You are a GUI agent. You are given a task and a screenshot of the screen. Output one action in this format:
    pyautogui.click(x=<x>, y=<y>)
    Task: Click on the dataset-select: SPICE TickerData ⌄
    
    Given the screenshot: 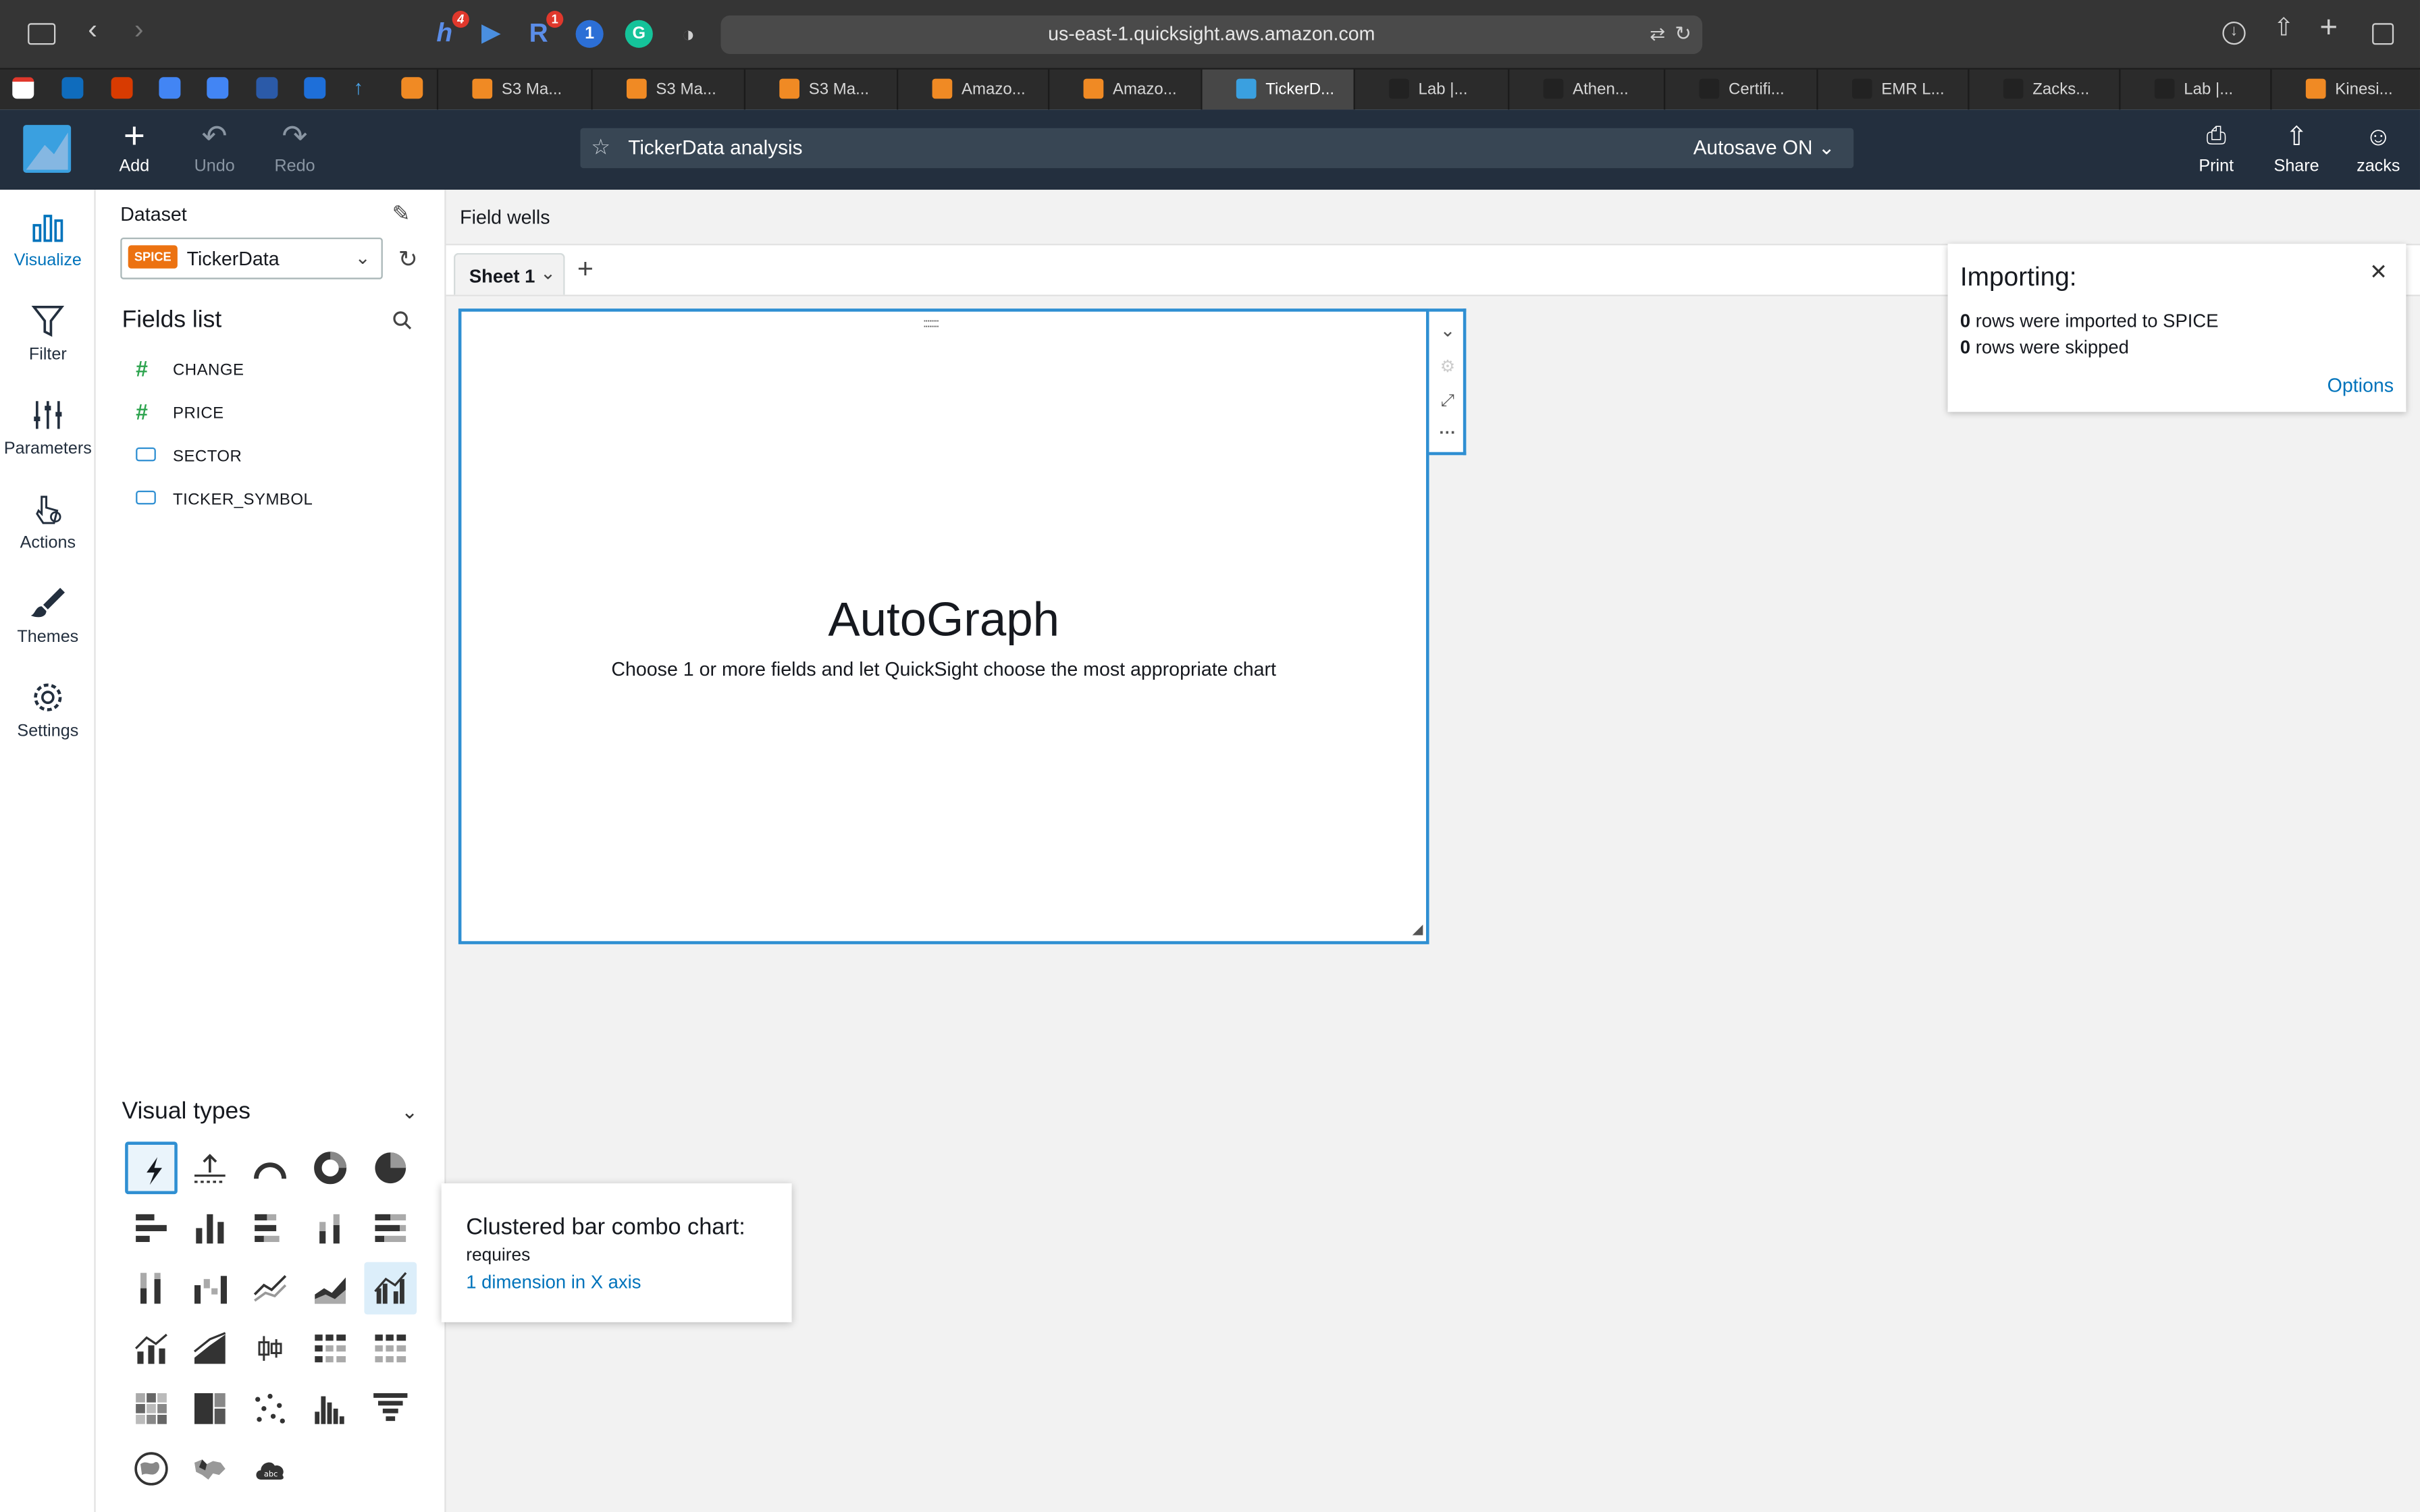 What is the action you would take?
    pyautogui.click(x=251, y=258)
    